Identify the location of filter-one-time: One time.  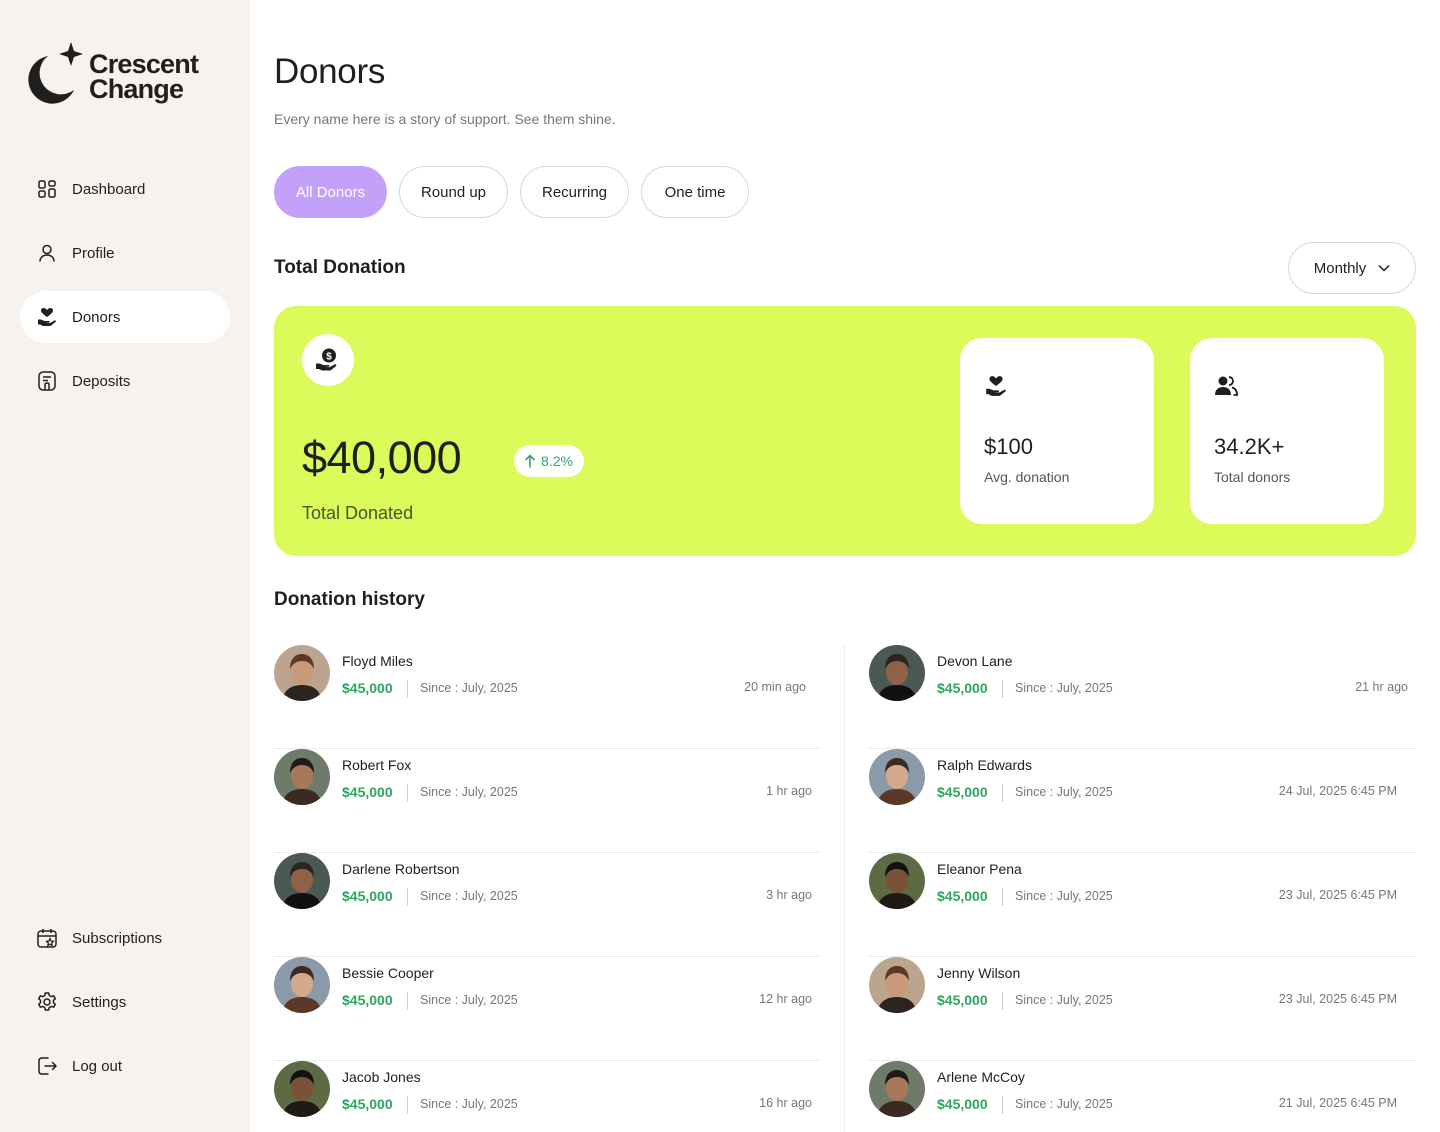
(695, 192).